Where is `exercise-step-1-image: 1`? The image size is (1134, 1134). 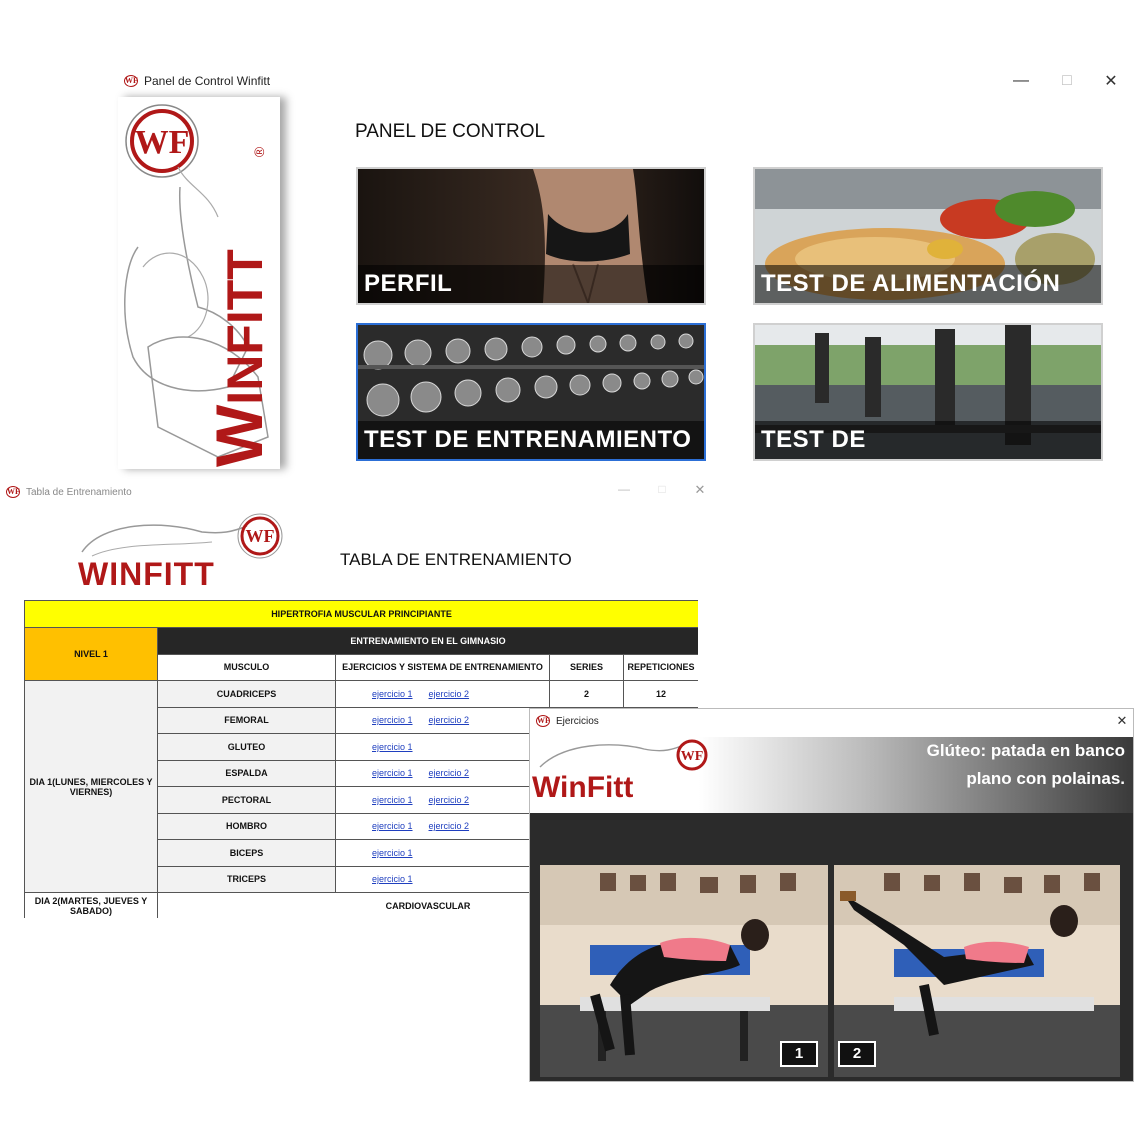 exercise-step-1-image: 1 is located at coordinates (684, 971).